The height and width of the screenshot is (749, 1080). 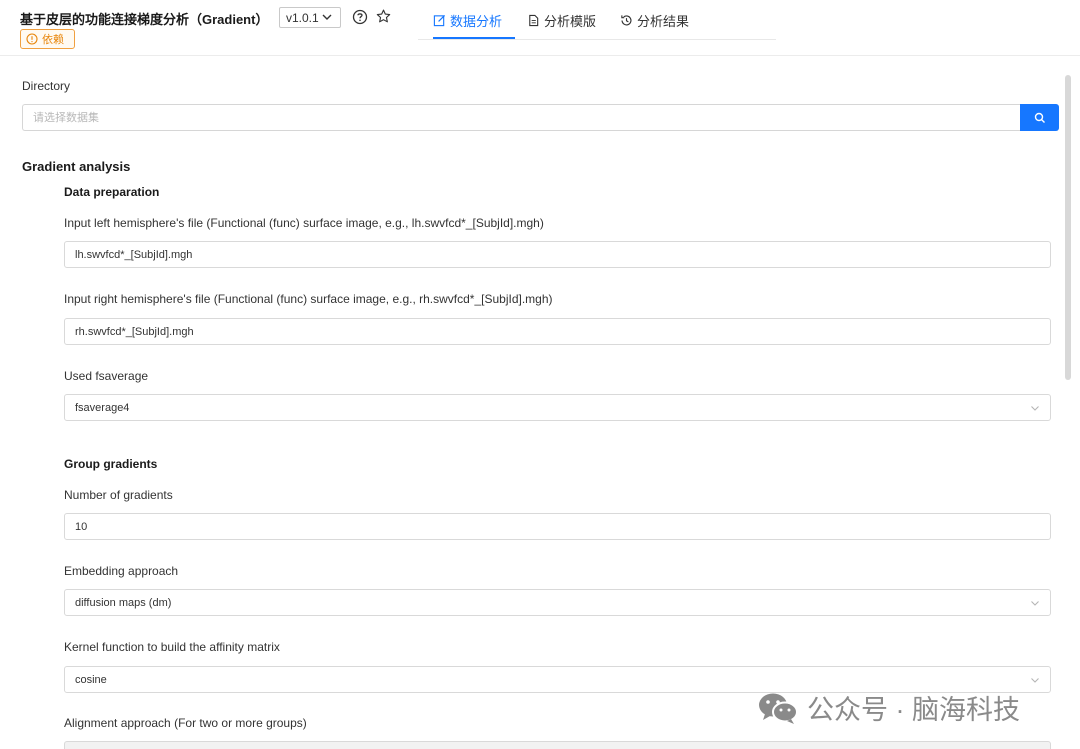 What do you see at coordinates (557, 602) in the screenshot?
I see `embedding-select: diffusion maps (dm)` at bounding box center [557, 602].